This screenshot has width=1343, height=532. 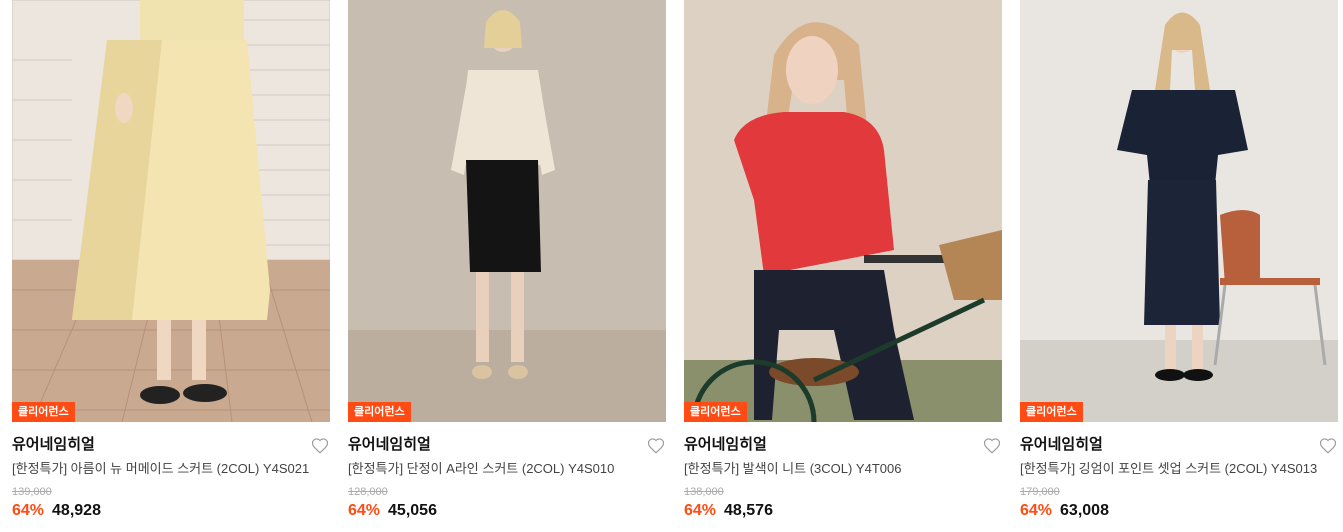 I want to click on sale-price: 48,928, so click(x=76, y=510).